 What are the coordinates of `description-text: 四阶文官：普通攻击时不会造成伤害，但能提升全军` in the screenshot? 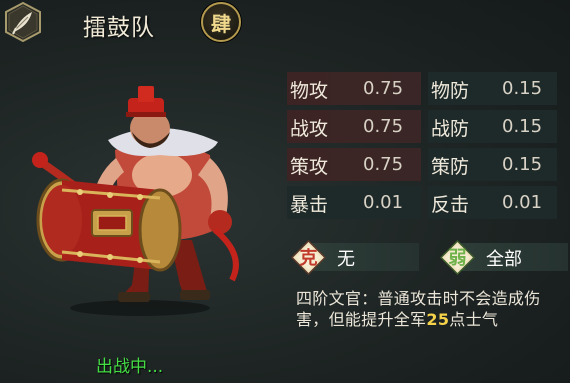 It's located at (418, 309).